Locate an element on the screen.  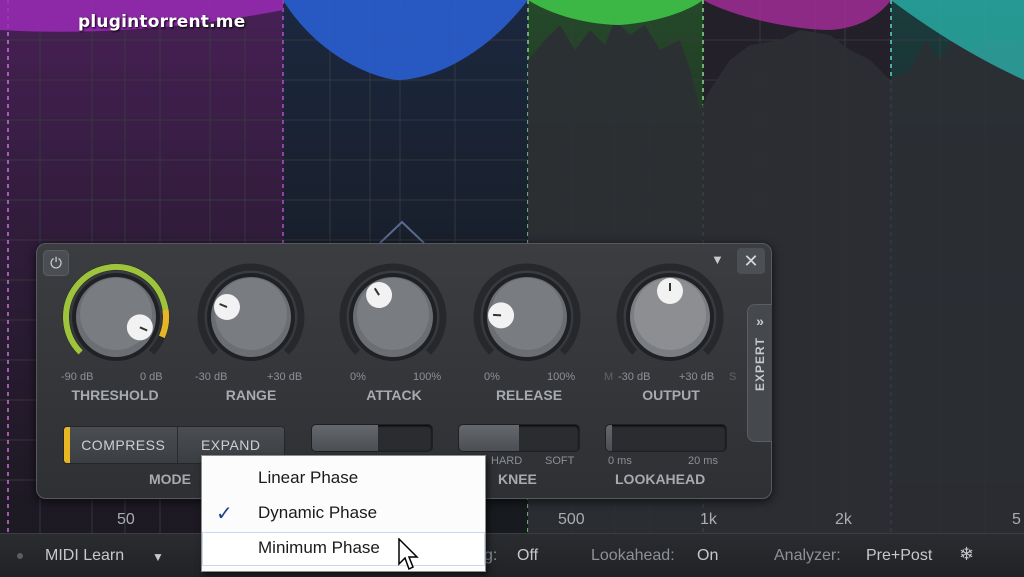
mouse-cursor-icon is located at coordinates (408, 554).